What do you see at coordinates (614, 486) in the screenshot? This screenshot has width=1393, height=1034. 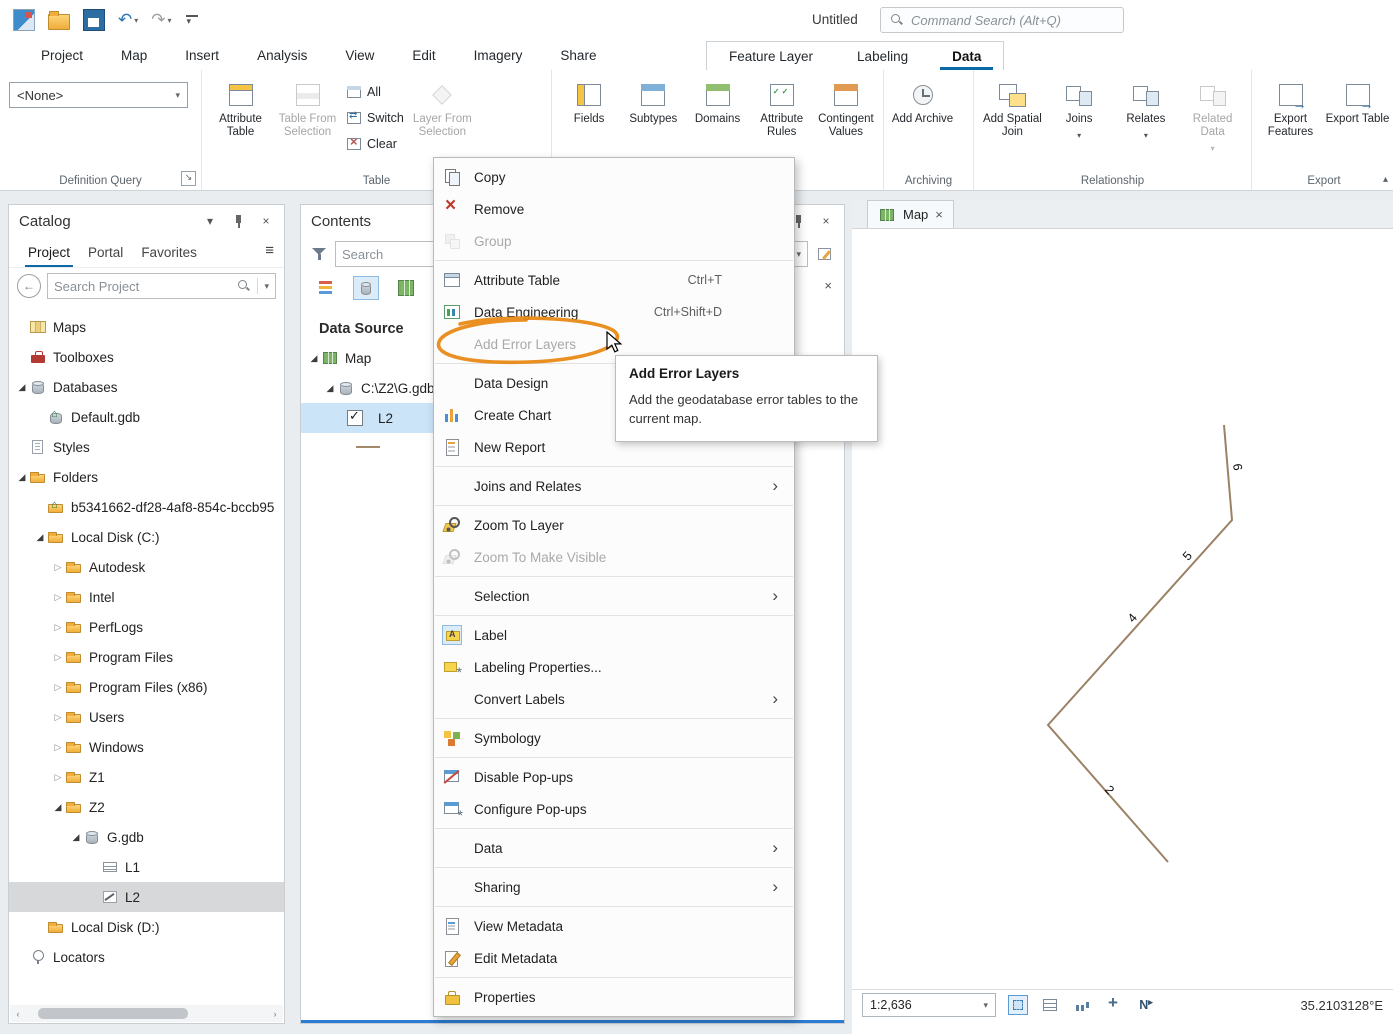 I see `menu-item: Joins and Relates` at bounding box center [614, 486].